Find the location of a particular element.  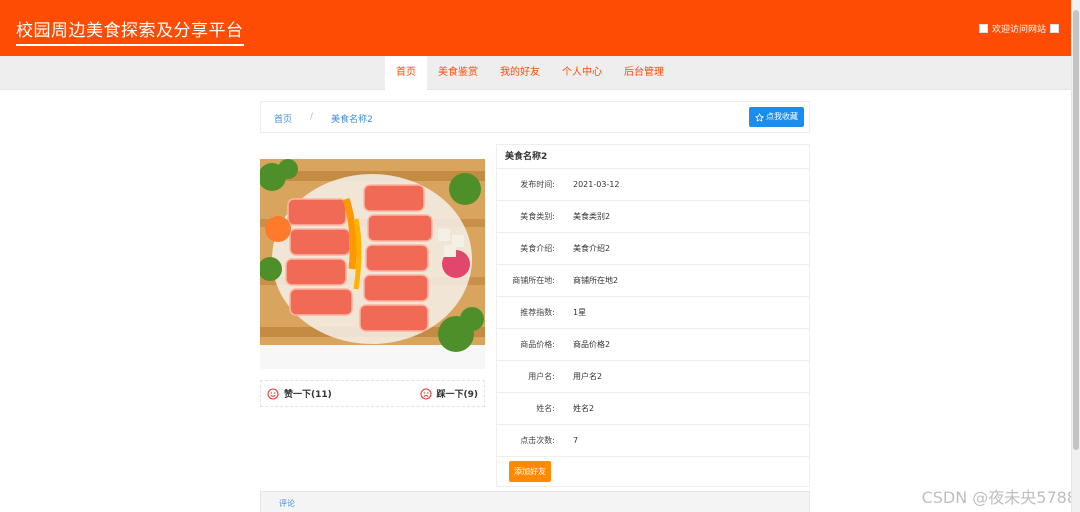

add-friend-button: 添加好友 is located at coordinates (530, 471).